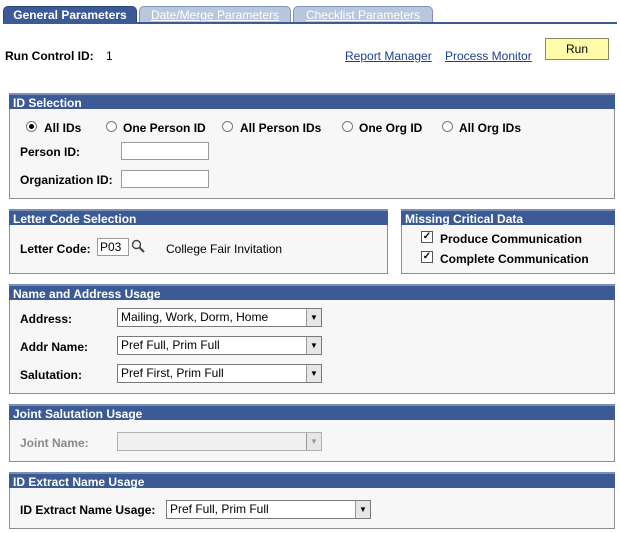  What do you see at coordinates (63, 128) in the screenshot?
I see `radio-all-ids-label: All IDs` at bounding box center [63, 128].